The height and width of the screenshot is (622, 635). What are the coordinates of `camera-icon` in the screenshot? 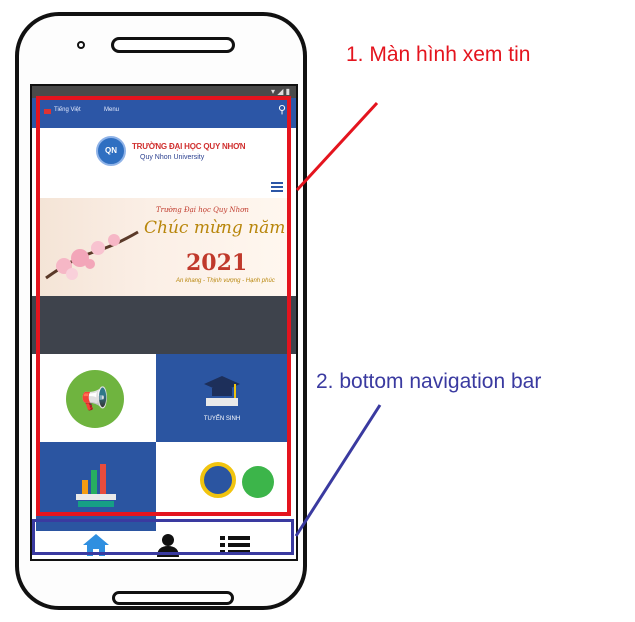 It's located at (81, 45).